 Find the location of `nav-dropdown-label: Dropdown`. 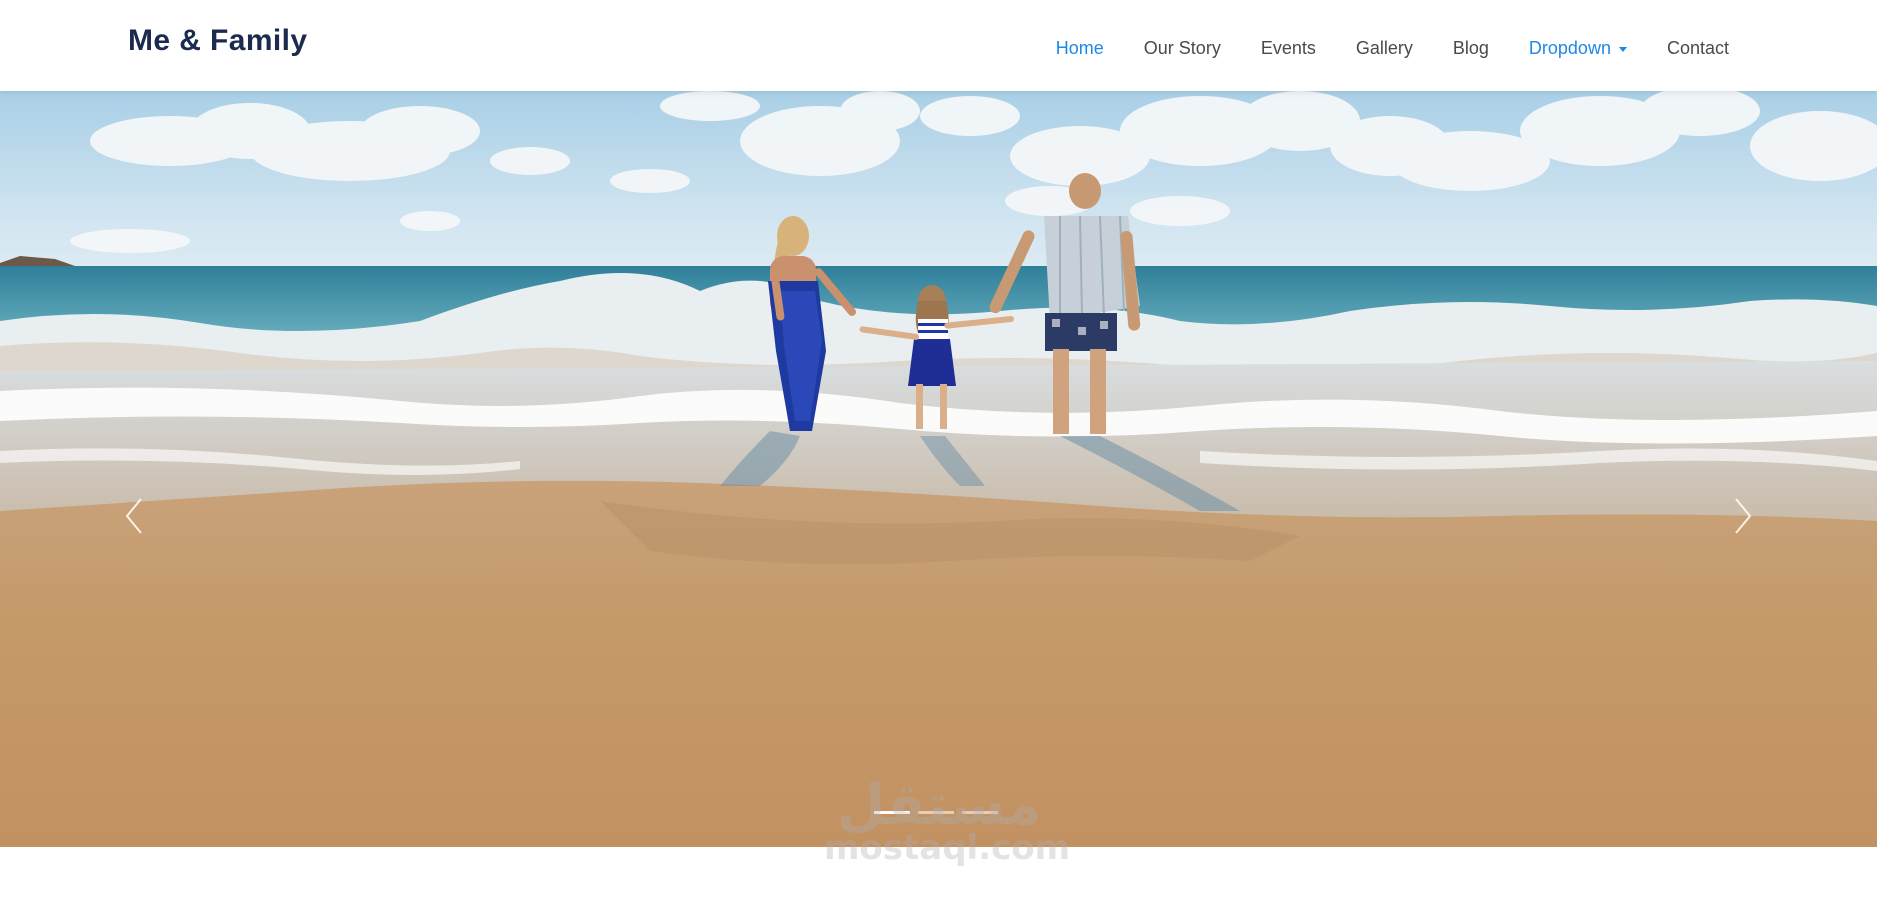

nav-dropdown-label: Dropdown is located at coordinates (1569, 48).